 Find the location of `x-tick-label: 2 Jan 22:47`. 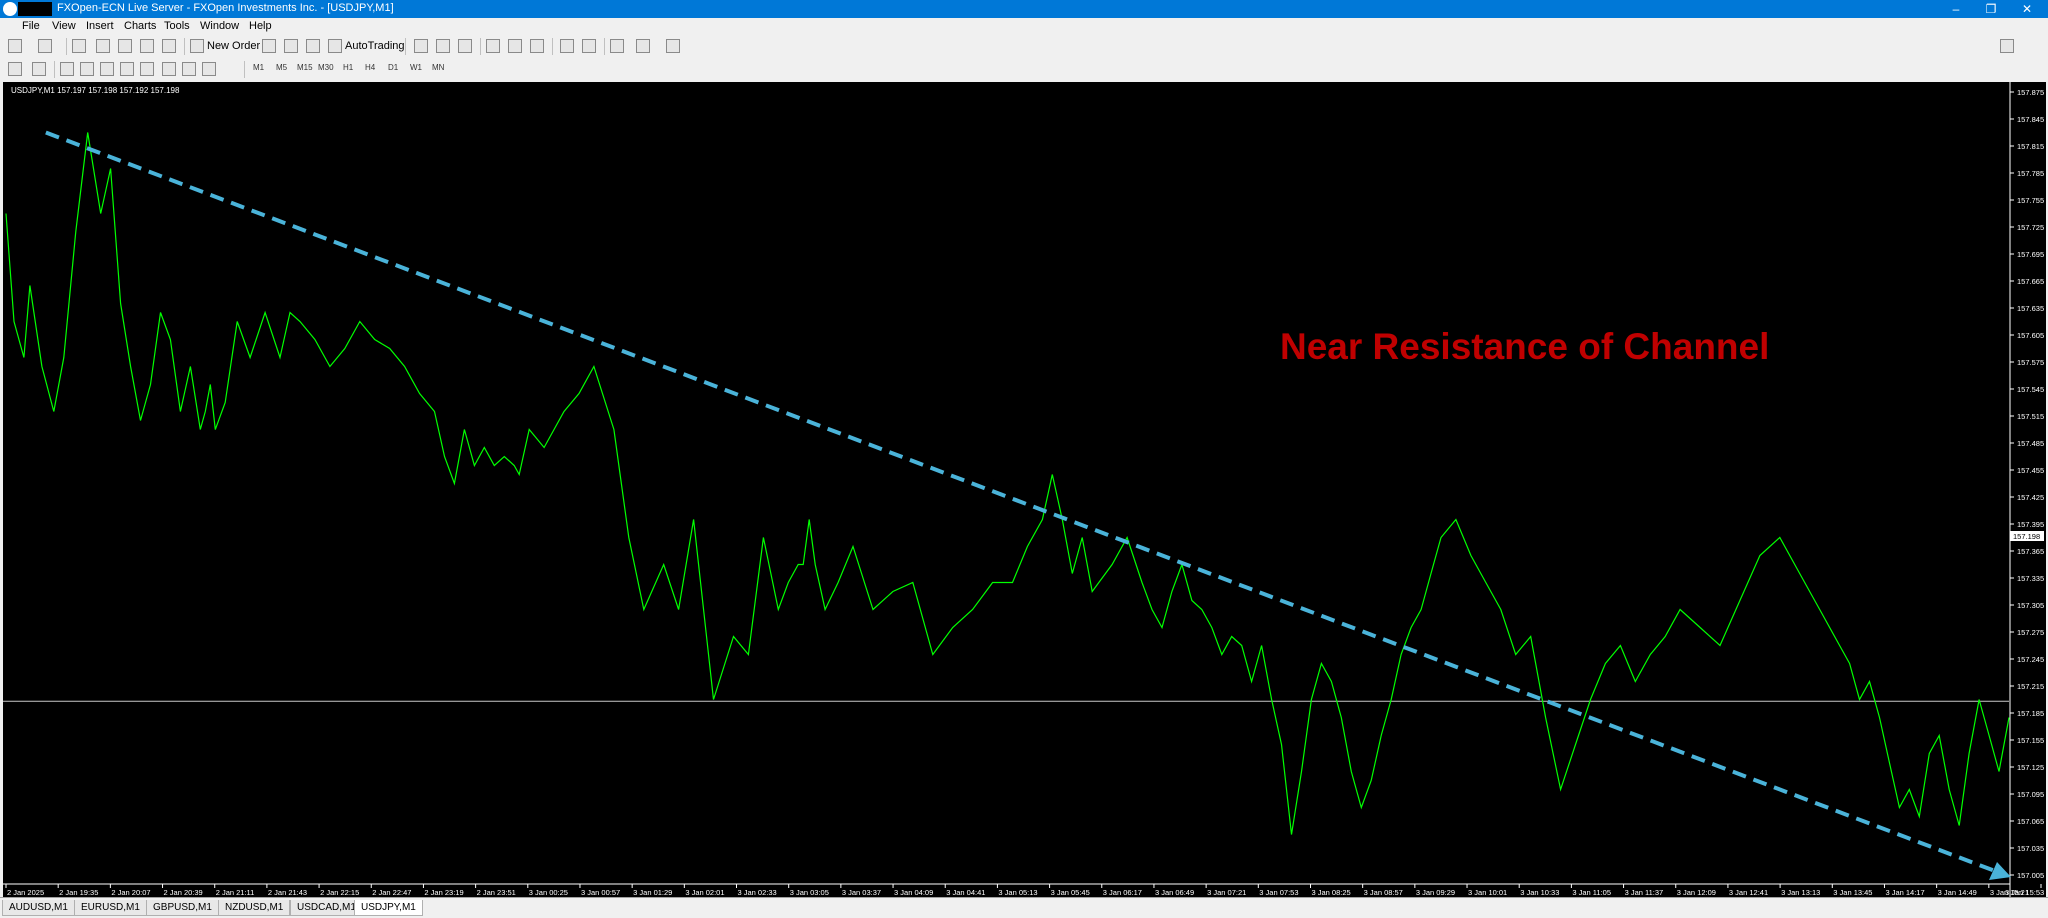

x-tick-label: 2 Jan 22:47 is located at coordinates (391, 892).